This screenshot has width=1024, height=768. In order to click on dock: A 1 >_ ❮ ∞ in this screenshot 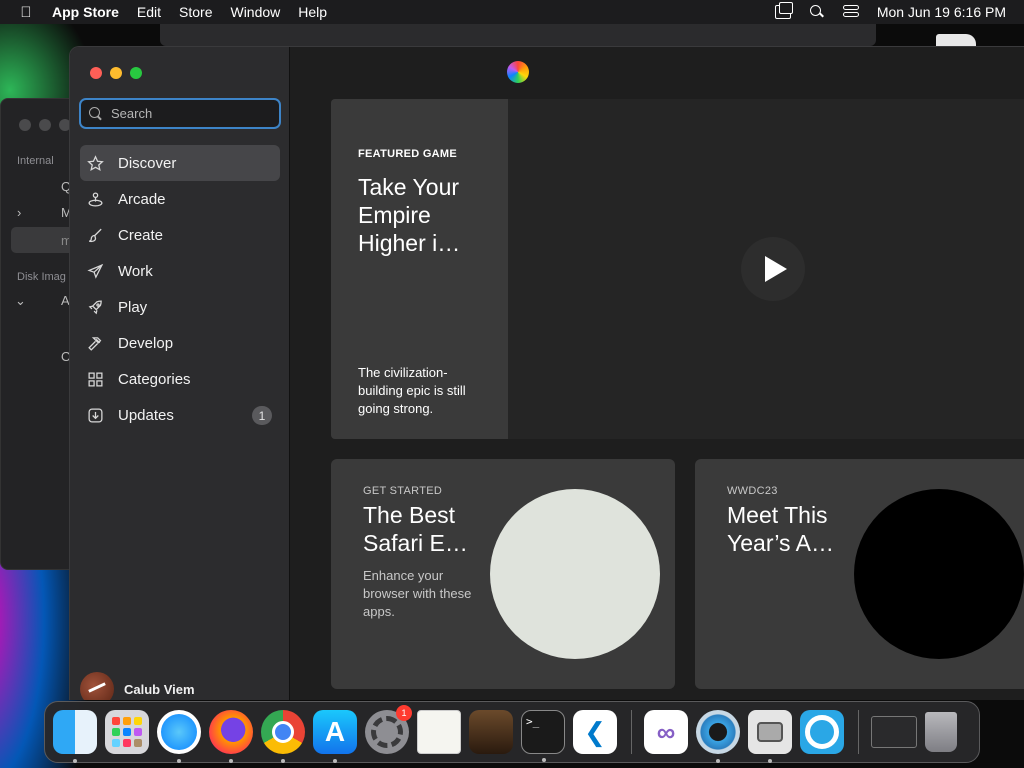, I will do `click(512, 732)`.